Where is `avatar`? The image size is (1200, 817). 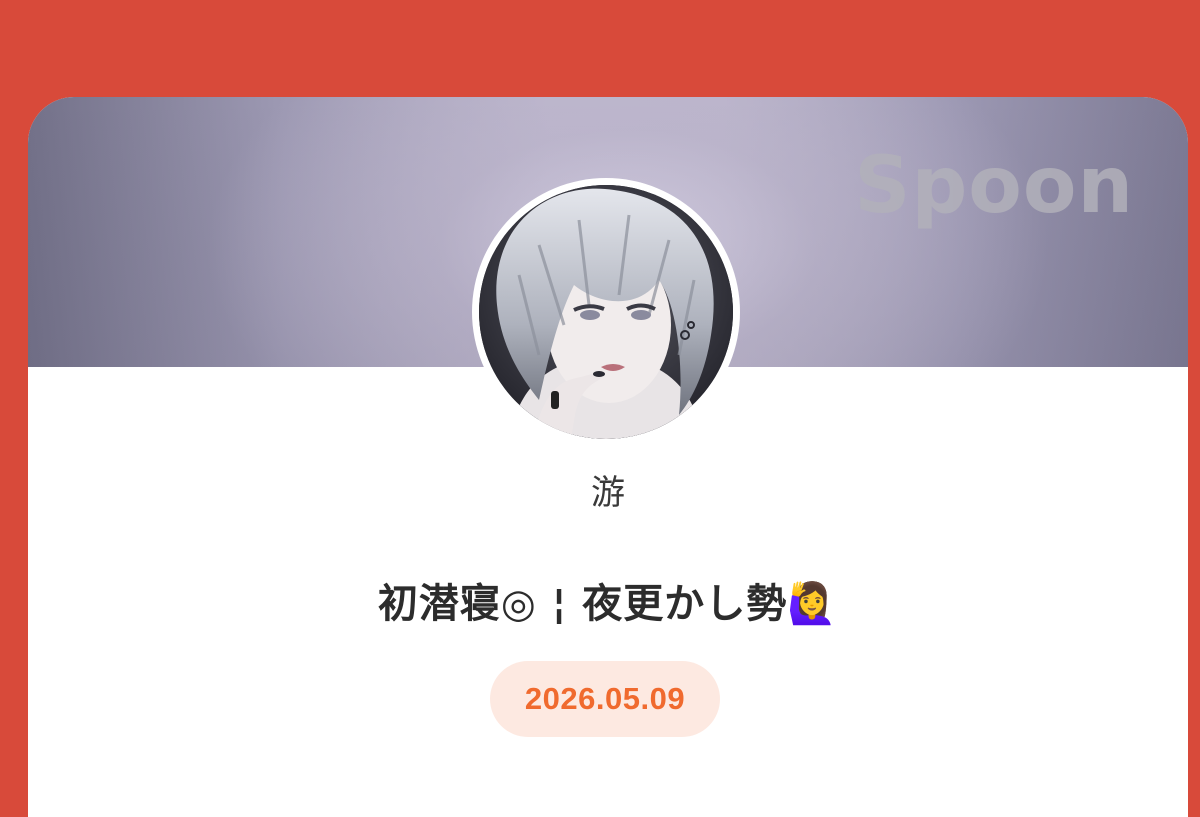
avatar is located at coordinates (606, 312).